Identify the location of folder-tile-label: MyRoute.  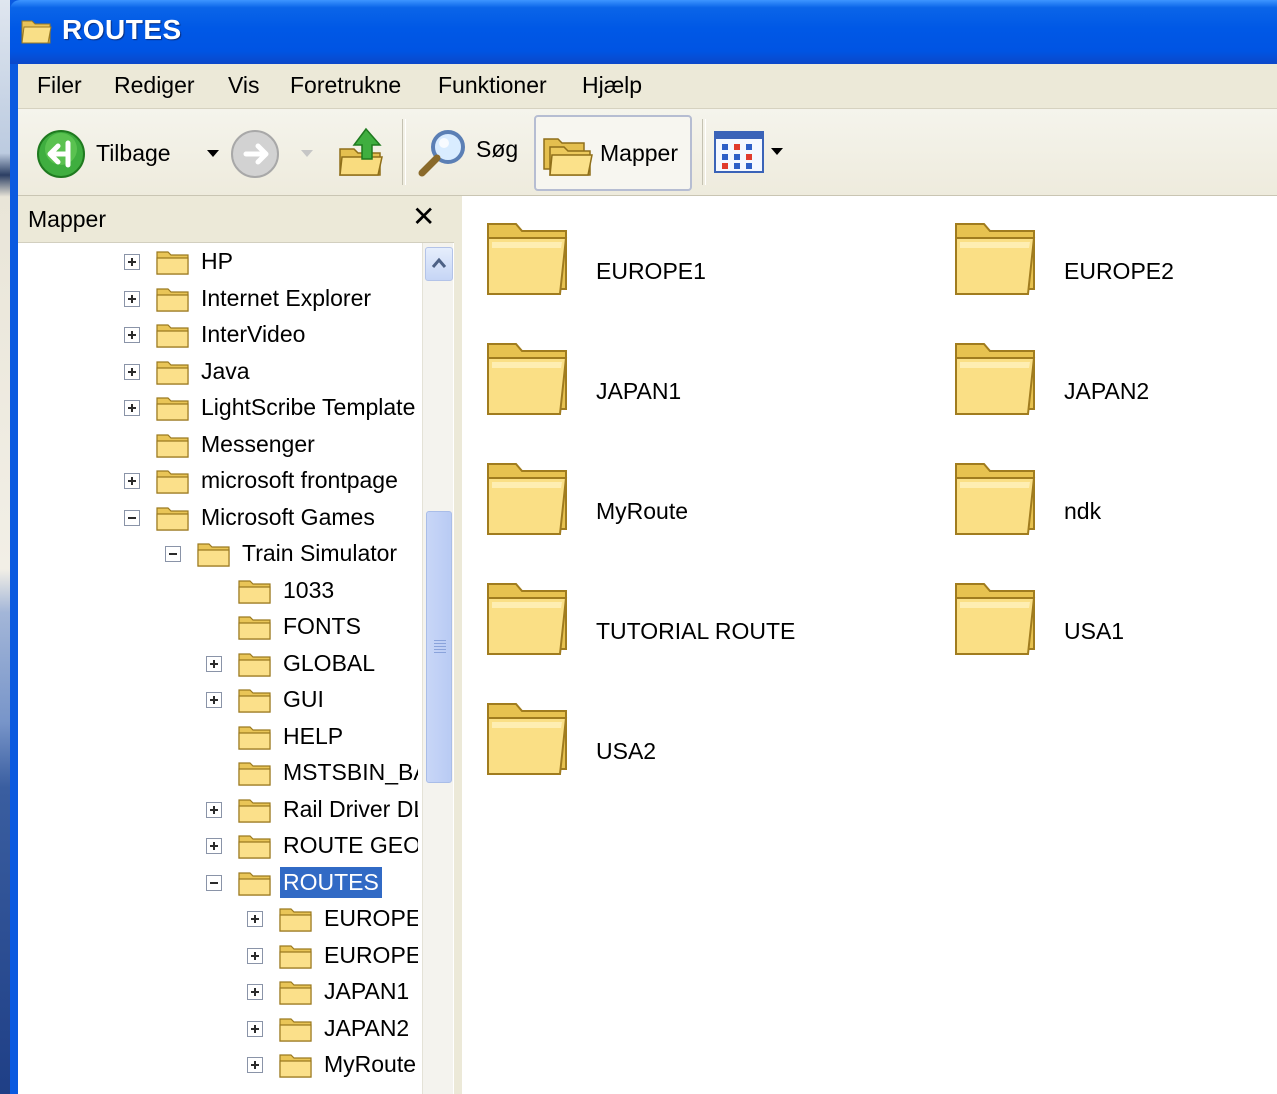
(642, 511).